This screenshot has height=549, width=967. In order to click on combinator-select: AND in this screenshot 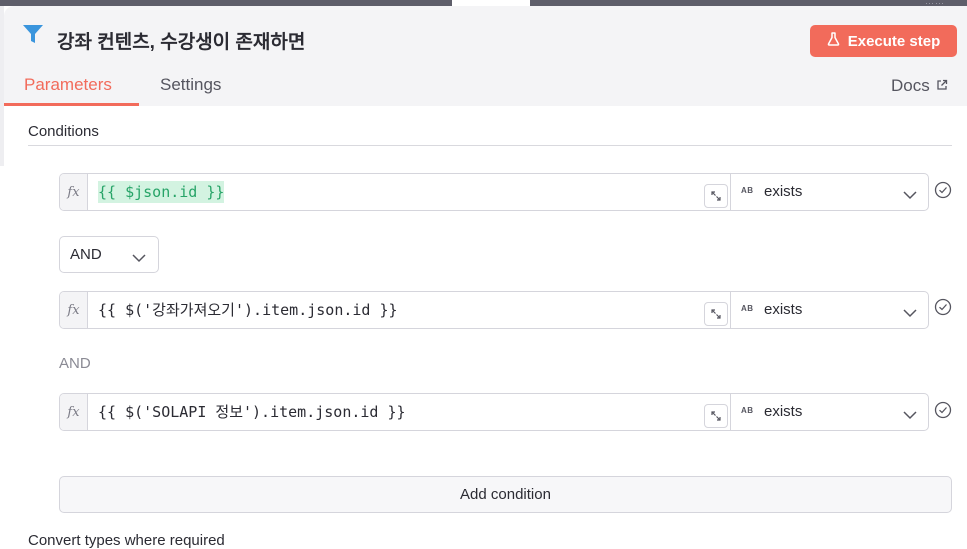, I will do `click(109, 254)`.